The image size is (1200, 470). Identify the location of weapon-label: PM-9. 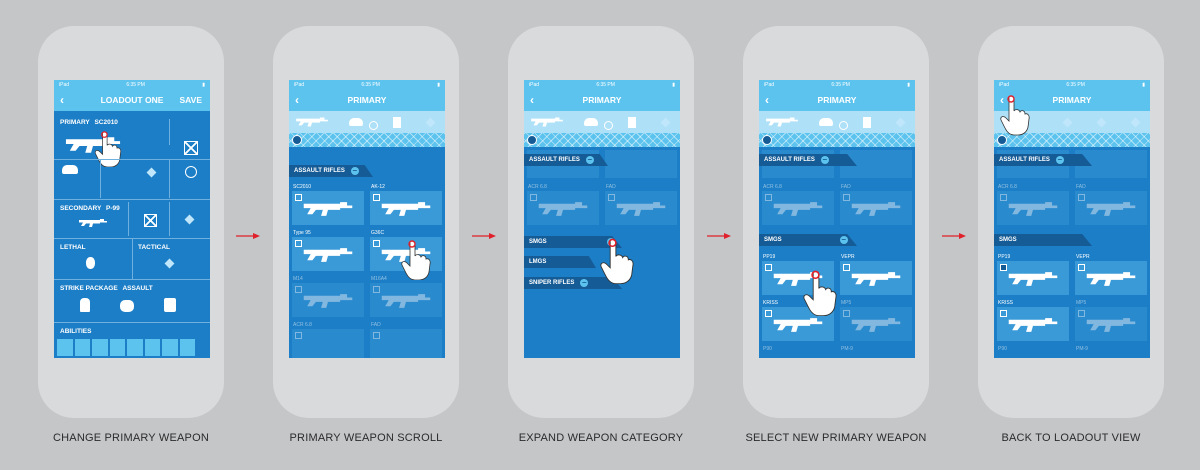
(1082, 349).